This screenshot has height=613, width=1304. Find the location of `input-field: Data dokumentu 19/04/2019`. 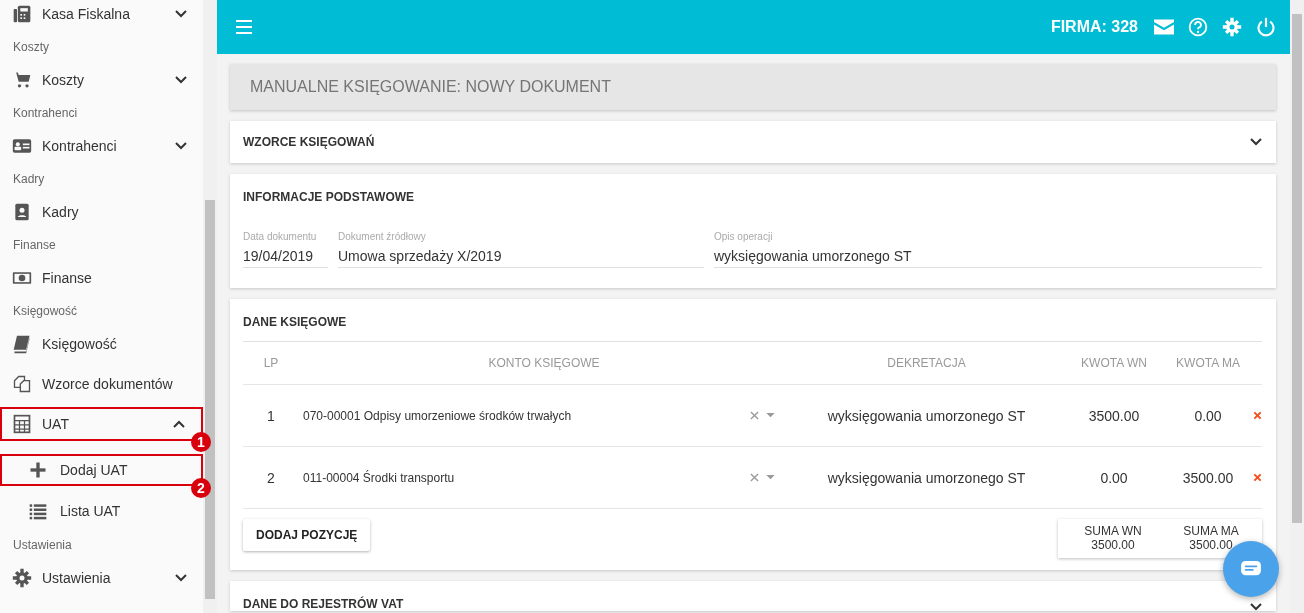

input-field: Data dokumentu 19/04/2019 is located at coordinates (285, 249).